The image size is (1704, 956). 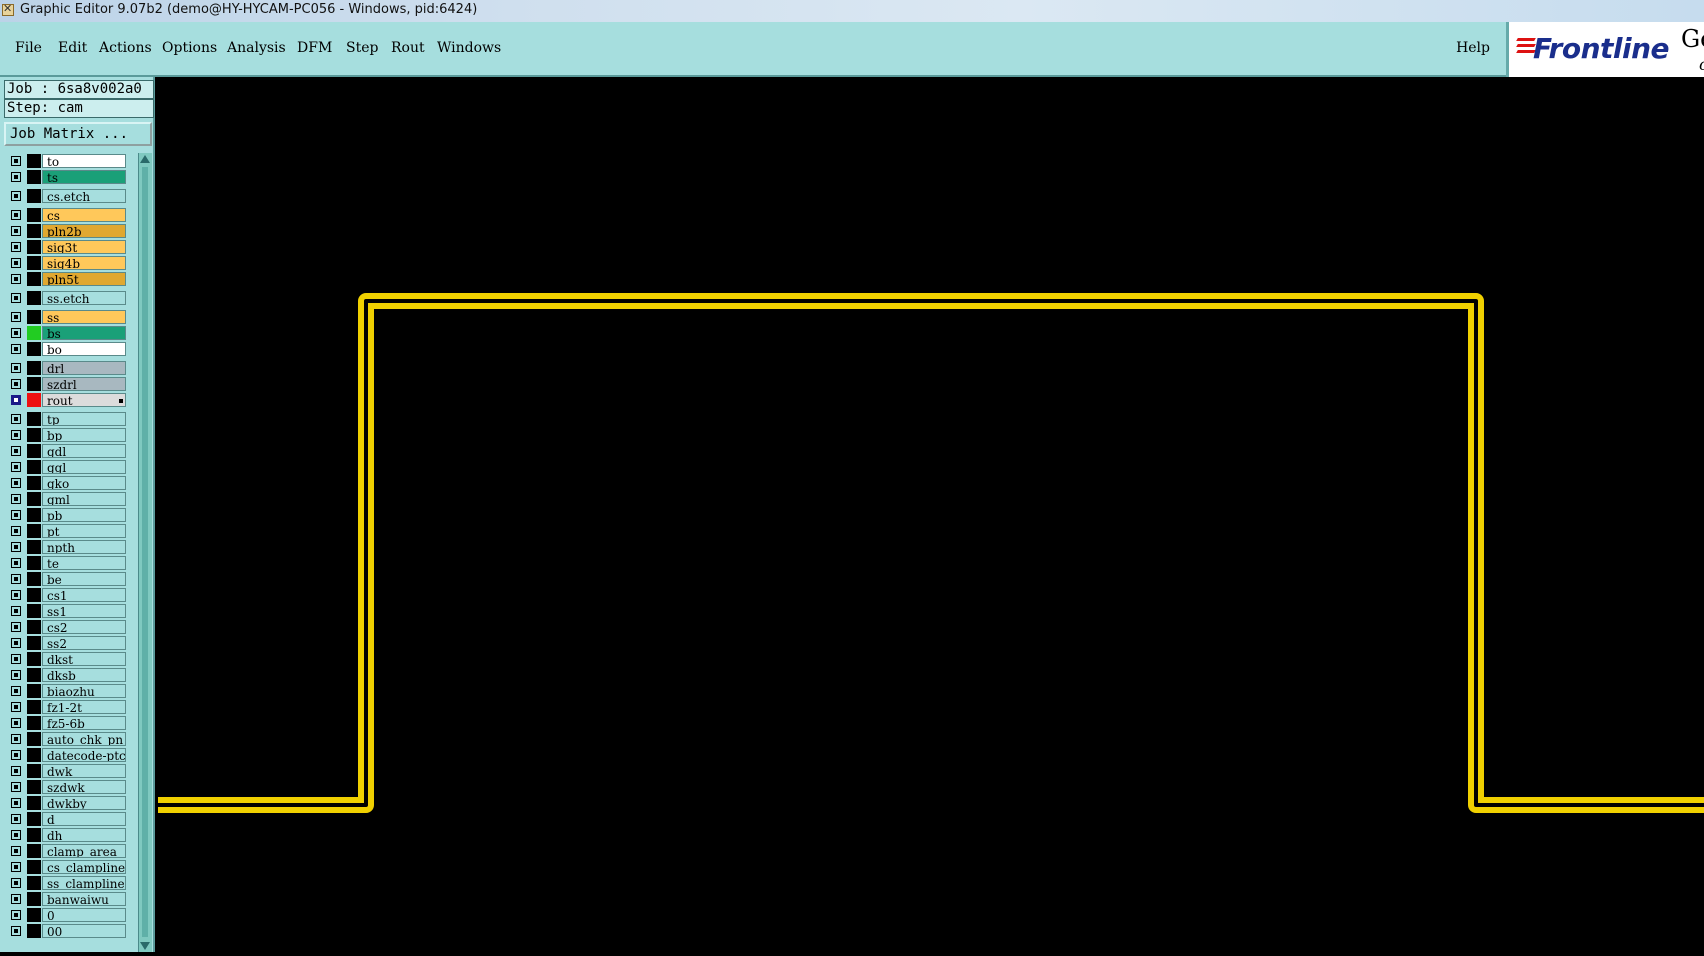 I want to click on layer-row-pb: pb, so click(x=65, y=515).